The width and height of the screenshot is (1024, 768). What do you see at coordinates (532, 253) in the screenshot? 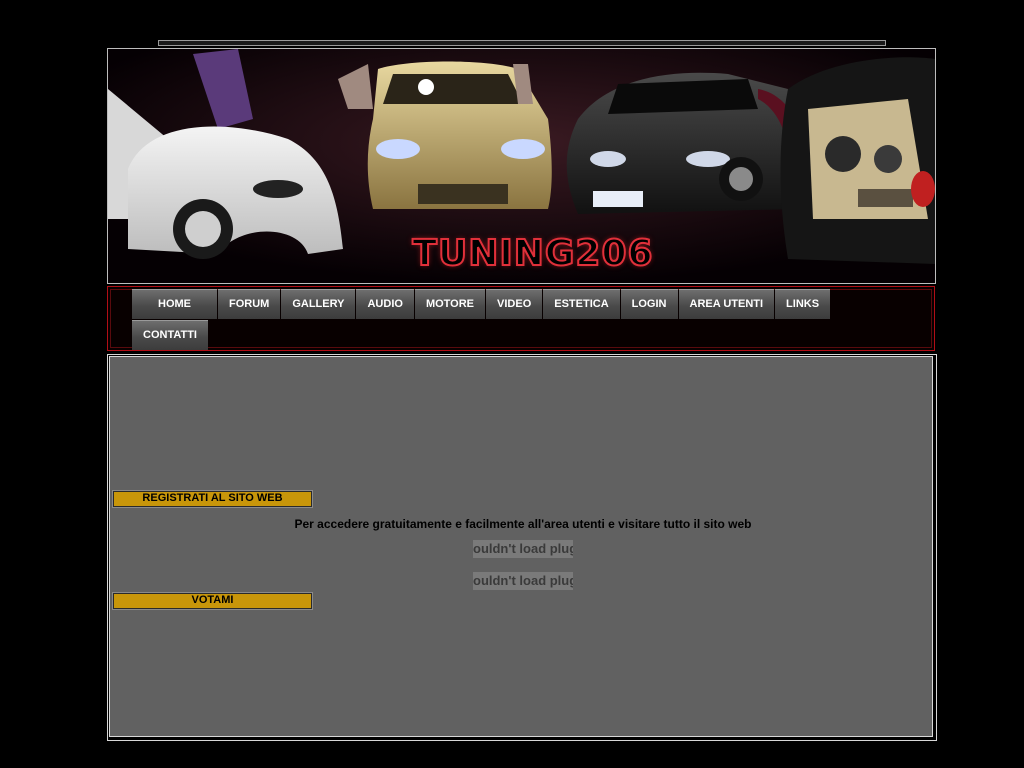
I see `banner-title: TUNING206` at bounding box center [532, 253].